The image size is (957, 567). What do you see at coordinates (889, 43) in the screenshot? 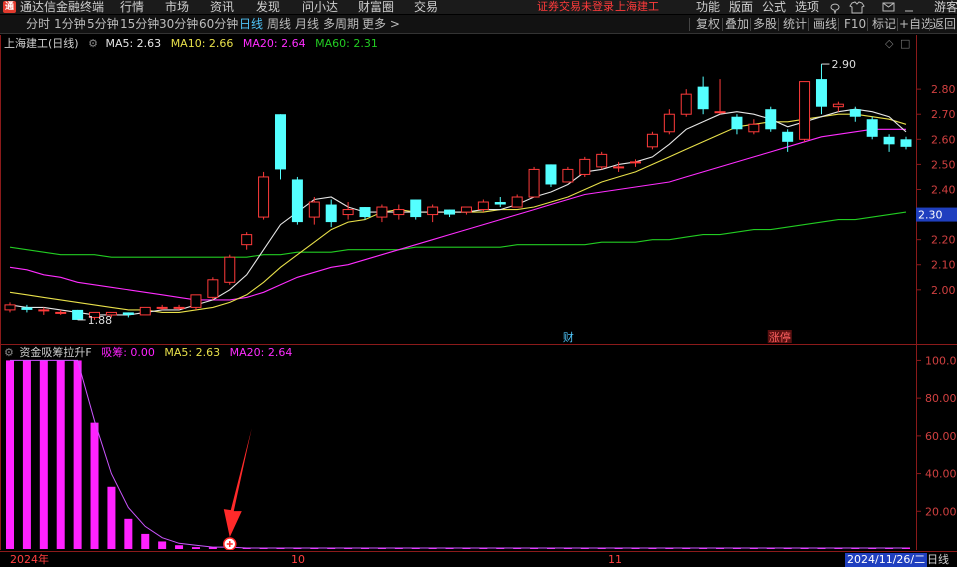
I see `diamond-icon: ◇` at bounding box center [889, 43].